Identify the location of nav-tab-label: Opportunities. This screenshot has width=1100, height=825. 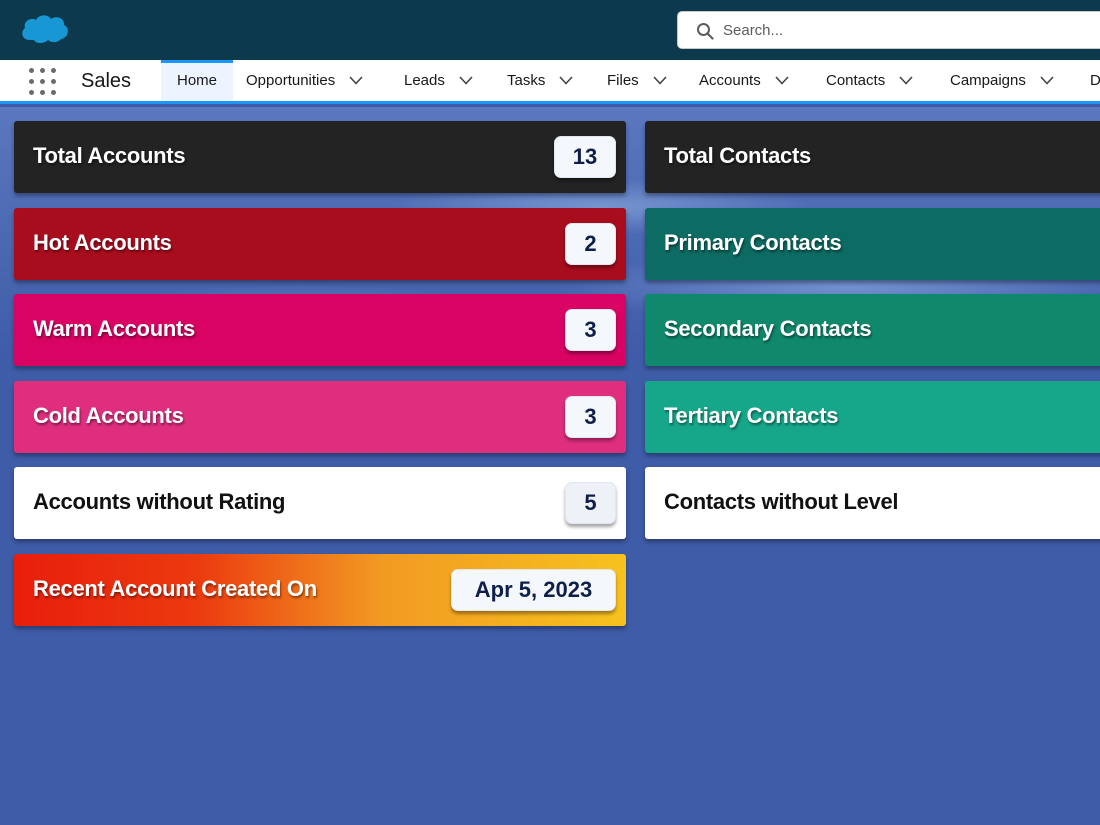
(291, 80).